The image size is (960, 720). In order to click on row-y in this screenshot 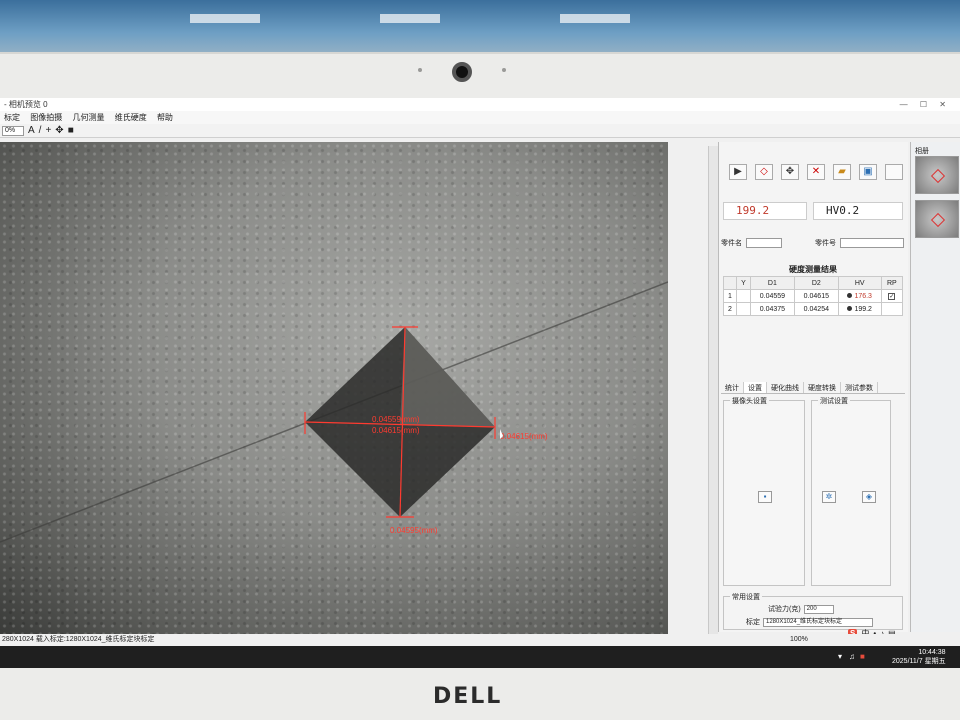, I will do `click(743, 296)`.